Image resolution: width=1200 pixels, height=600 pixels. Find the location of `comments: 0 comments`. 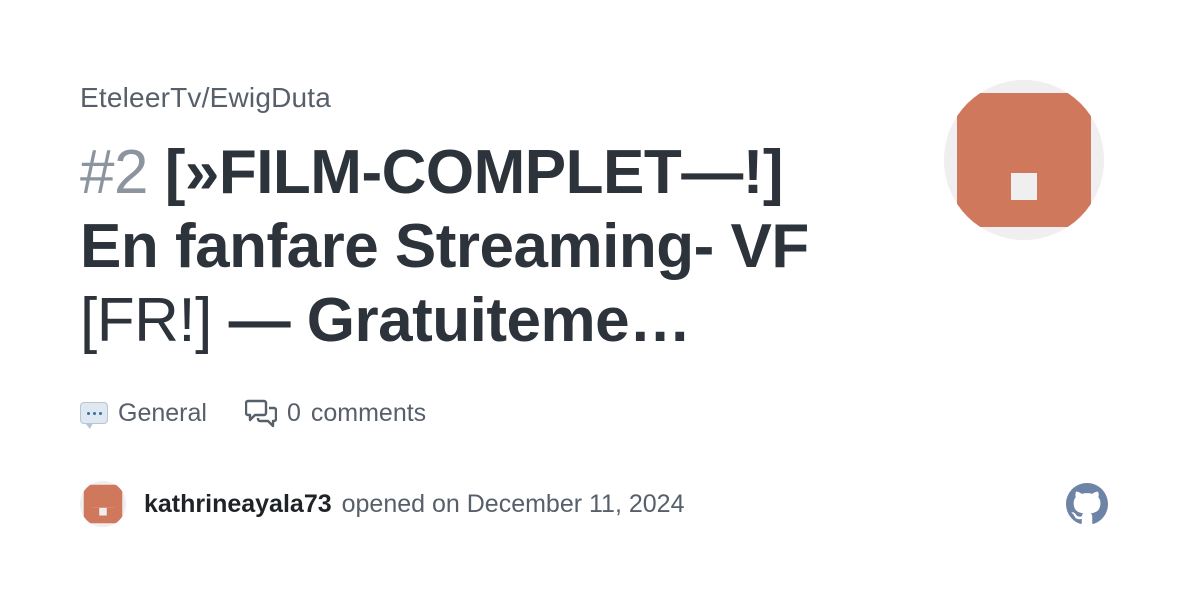

comments: 0 comments is located at coordinates (335, 413).